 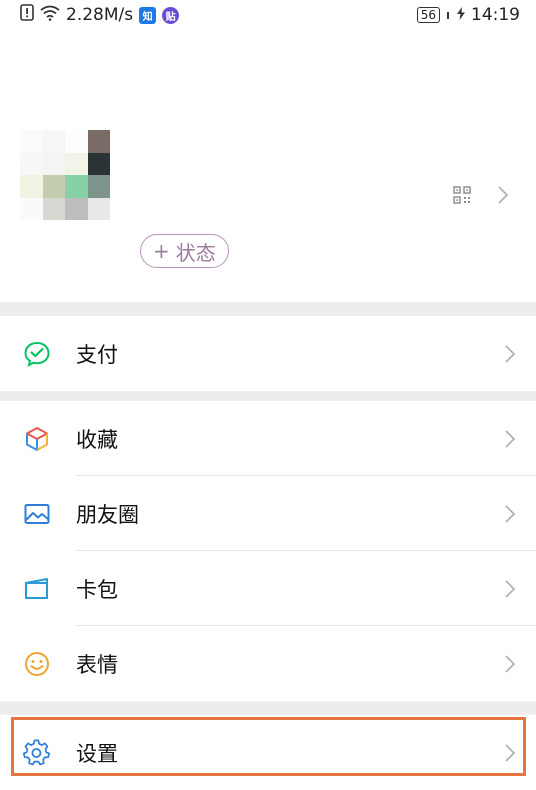 I want to click on status-bar: 2.28M/s 知 贴 56 14:19, so click(x=268, y=15).